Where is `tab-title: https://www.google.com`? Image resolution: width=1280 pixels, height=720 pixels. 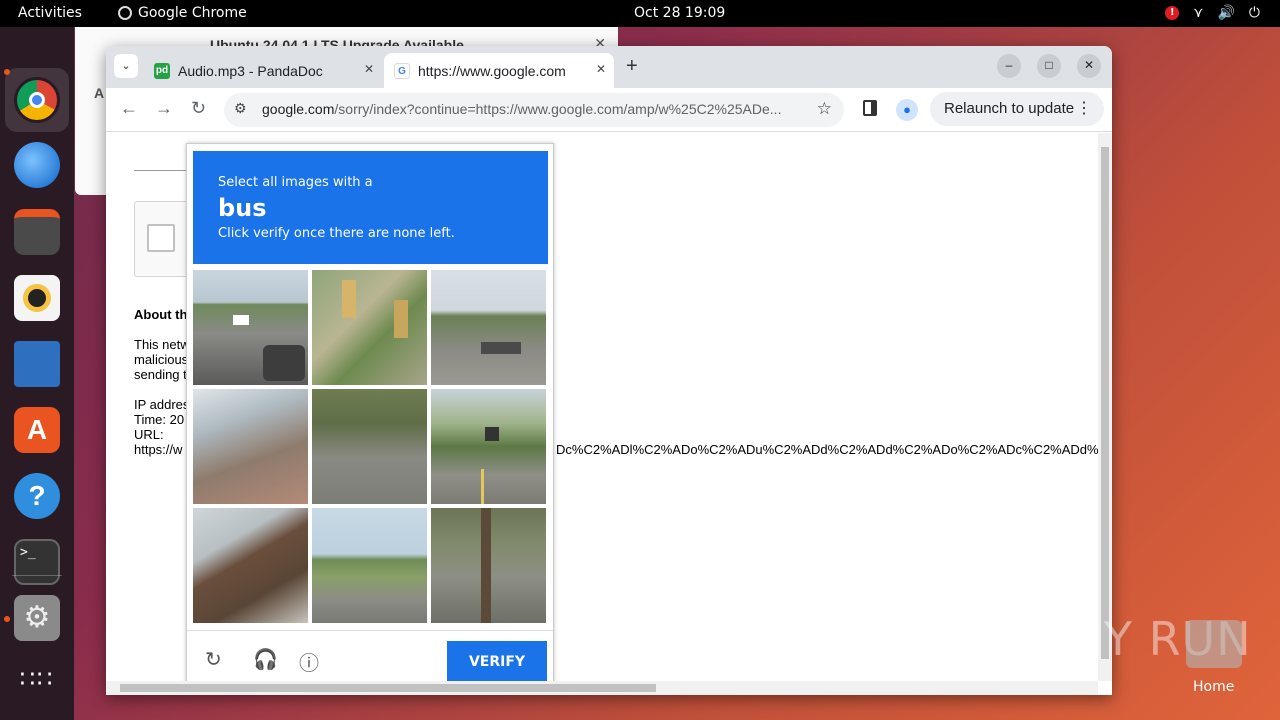 tab-title: https://www.google.com is located at coordinates (492, 70).